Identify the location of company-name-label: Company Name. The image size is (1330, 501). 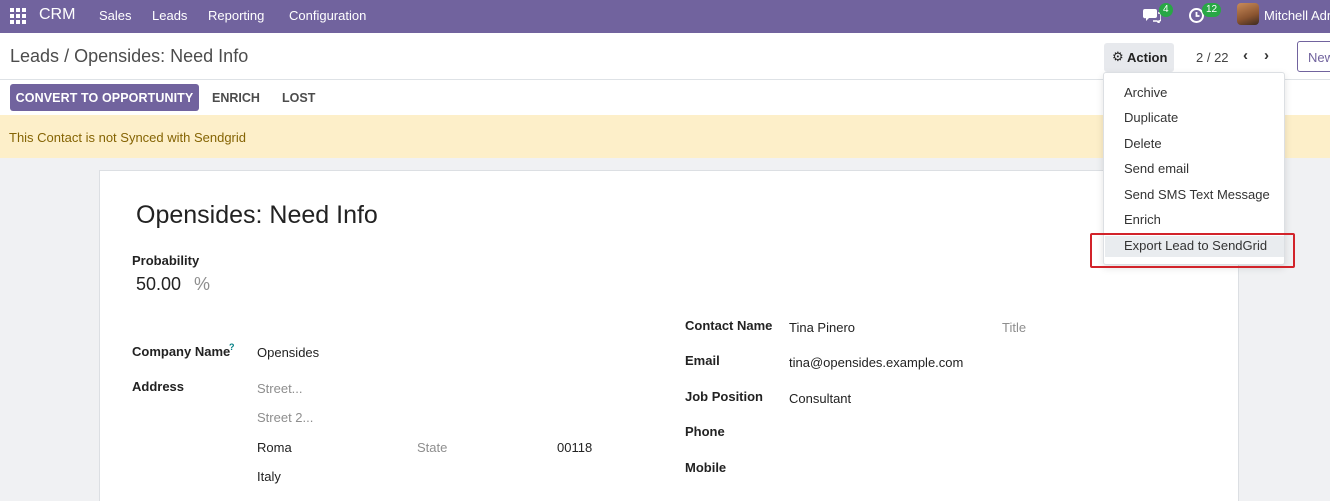
(181, 351).